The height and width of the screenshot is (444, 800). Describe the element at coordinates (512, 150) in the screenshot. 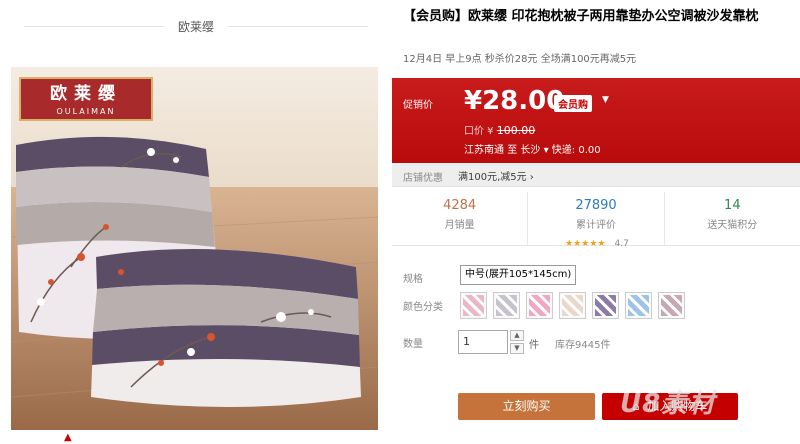

I see `ship-to-word: 至` at that location.